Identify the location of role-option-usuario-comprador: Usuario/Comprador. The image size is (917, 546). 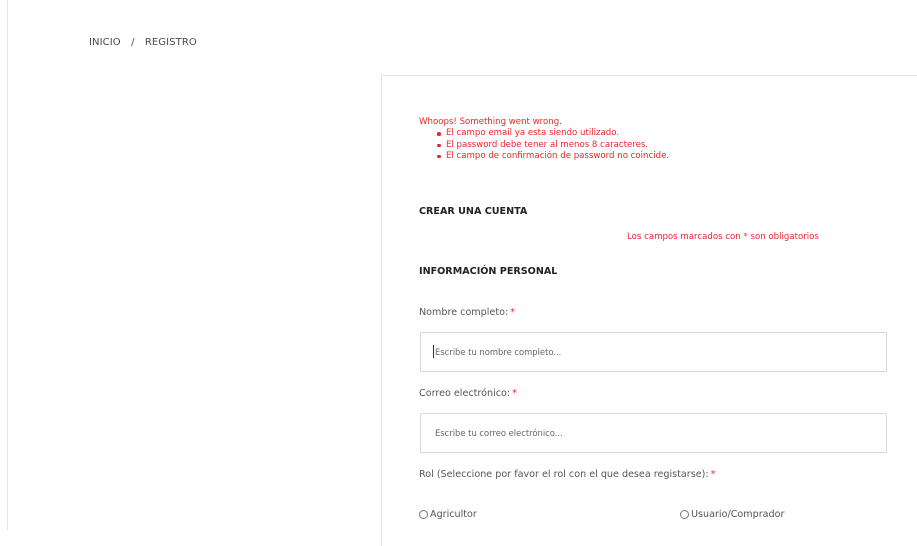
(732, 514).